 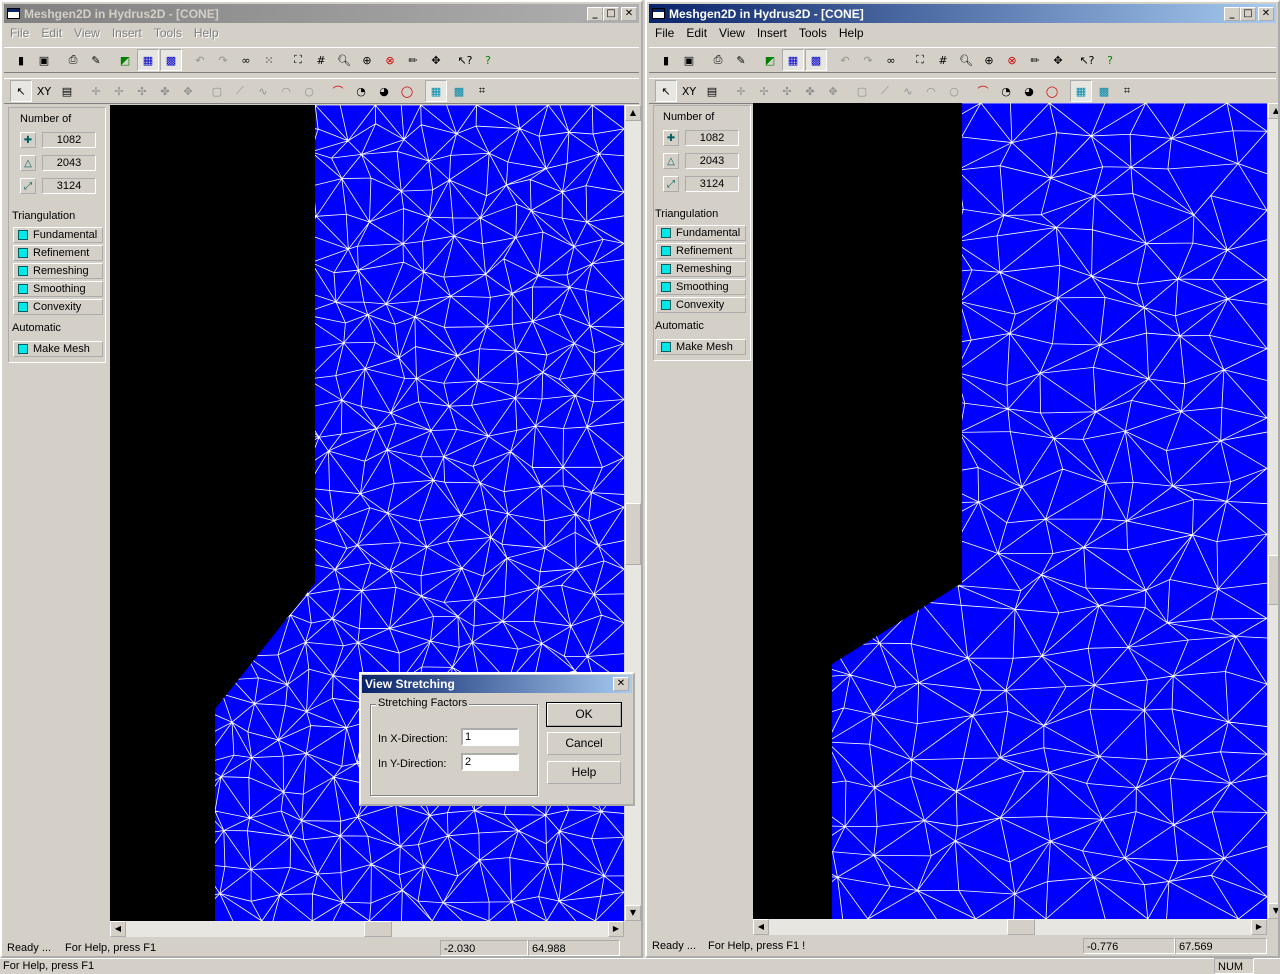 What do you see at coordinates (701, 347) in the screenshot?
I see `make-mesh-button: Make Mesh` at bounding box center [701, 347].